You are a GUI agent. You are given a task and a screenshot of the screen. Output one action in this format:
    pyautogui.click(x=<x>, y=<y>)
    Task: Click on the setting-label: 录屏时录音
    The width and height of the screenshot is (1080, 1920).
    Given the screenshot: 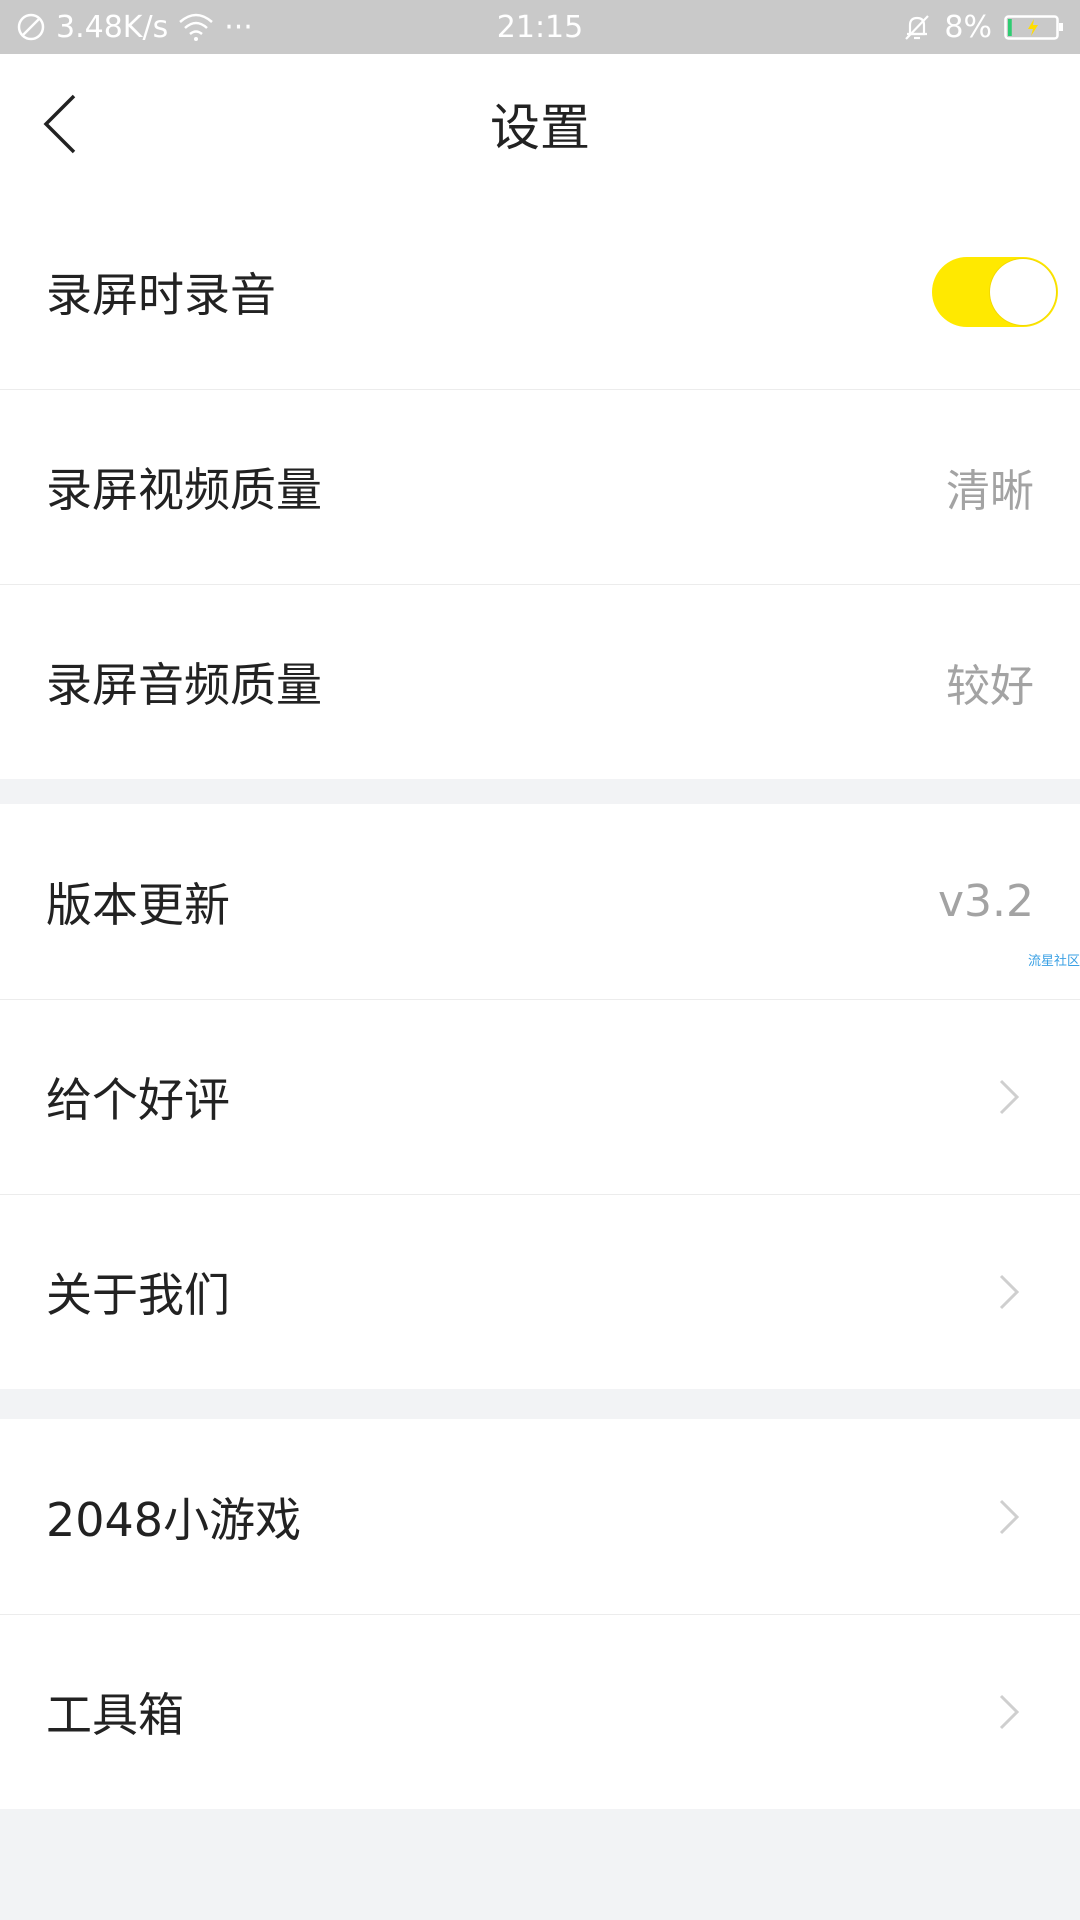 What is the action you would take?
    pyautogui.click(x=161, y=294)
    